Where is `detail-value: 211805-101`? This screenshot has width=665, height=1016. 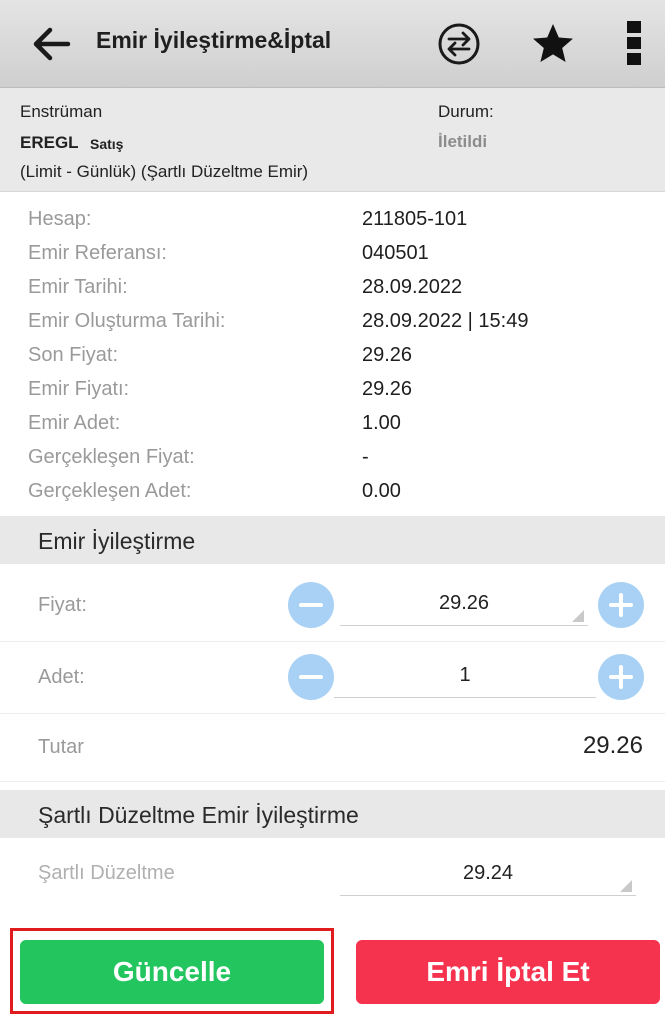
detail-value: 211805-101 is located at coordinates (415, 219).